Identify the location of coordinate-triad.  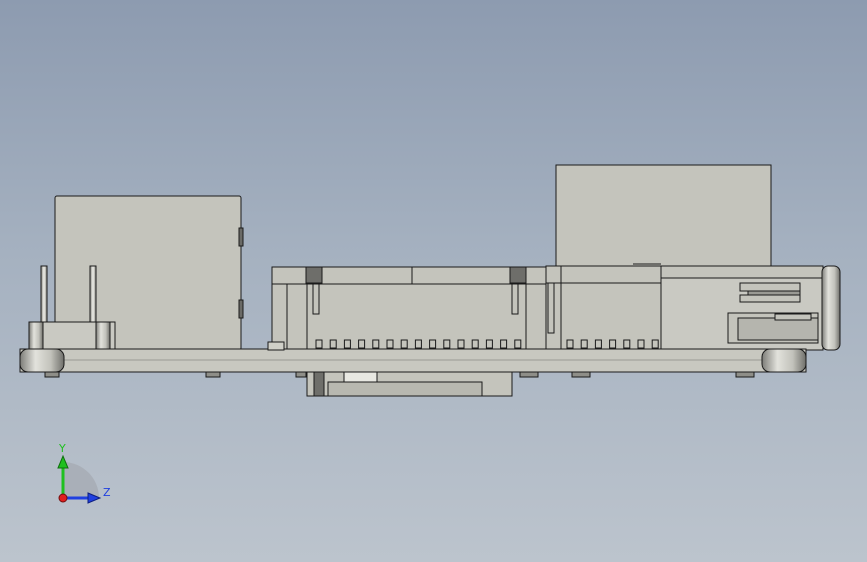
(79, 479).